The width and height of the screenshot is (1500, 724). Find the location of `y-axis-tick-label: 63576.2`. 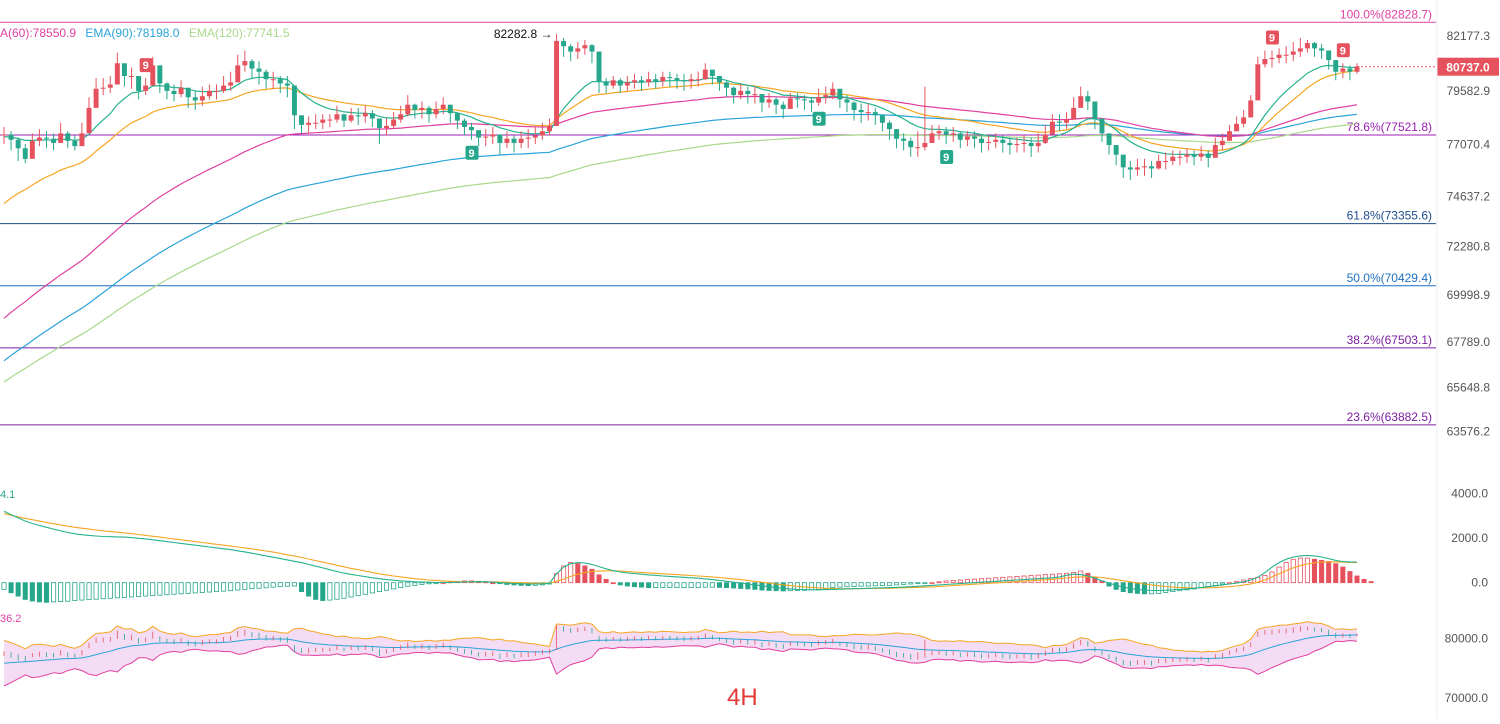

y-axis-tick-label: 63576.2 is located at coordinates (1469, 431).